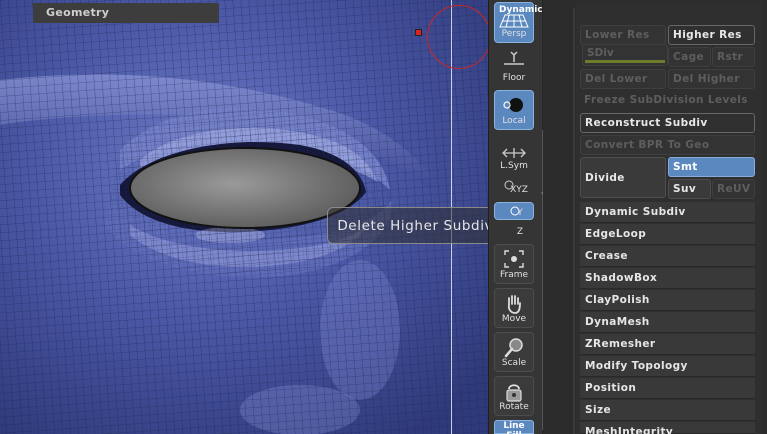 Image resolution: width=767 pixels, height=434 pixels. What do you see at coordinates (514, 34) in the screenshot?
I see `persp-label: Persp` at bounding box center [514, 34].